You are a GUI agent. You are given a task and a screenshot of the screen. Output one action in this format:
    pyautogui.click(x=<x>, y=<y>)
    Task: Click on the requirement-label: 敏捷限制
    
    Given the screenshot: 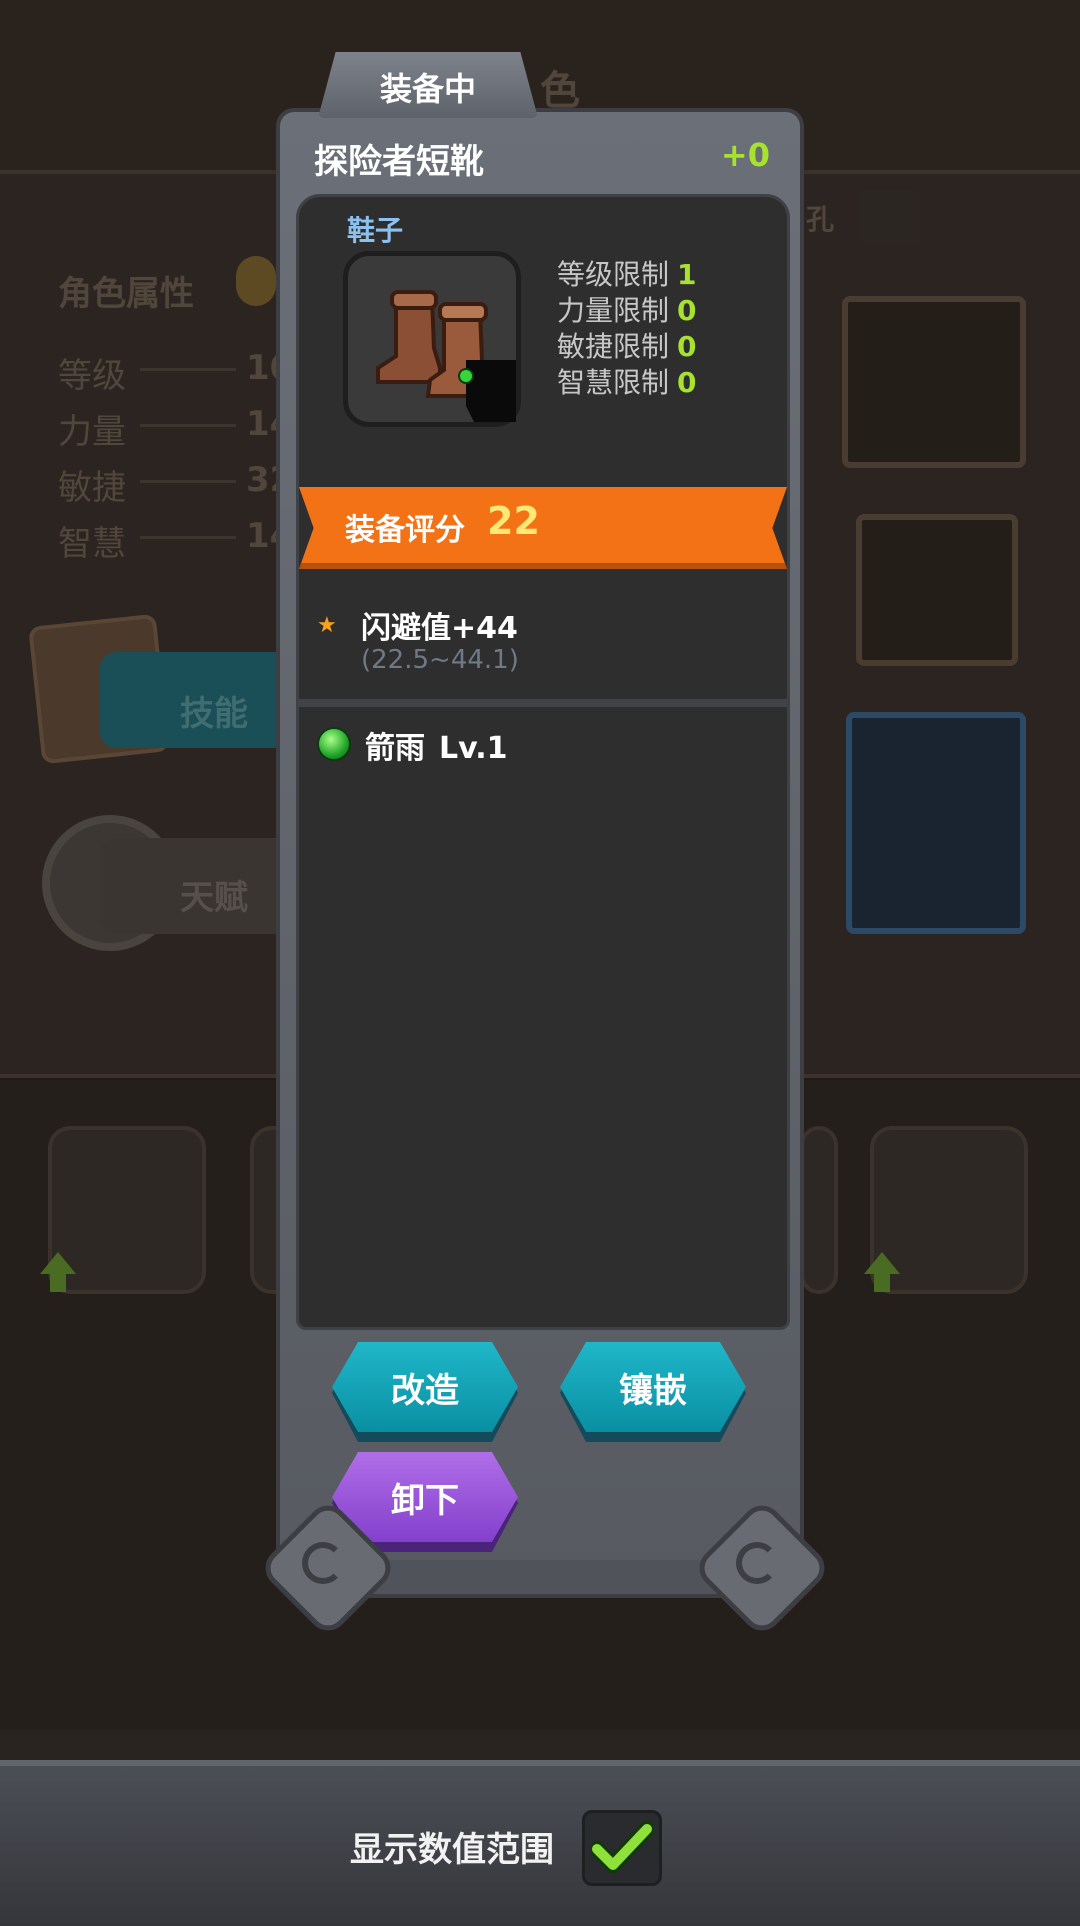 What is the action you would take?
    pyautogui.click(x=613, y=346)
    